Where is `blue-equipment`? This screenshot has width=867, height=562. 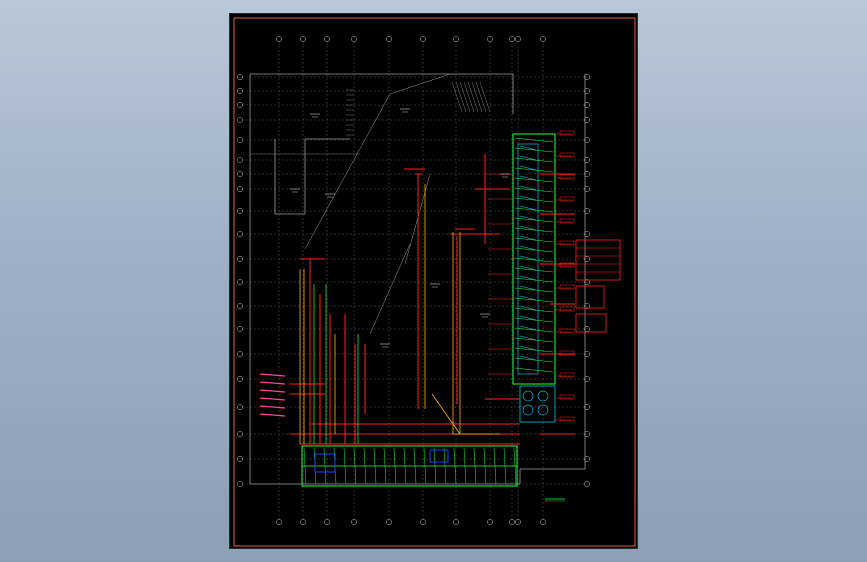
blue-equipment is located at coordinates (439, 456).